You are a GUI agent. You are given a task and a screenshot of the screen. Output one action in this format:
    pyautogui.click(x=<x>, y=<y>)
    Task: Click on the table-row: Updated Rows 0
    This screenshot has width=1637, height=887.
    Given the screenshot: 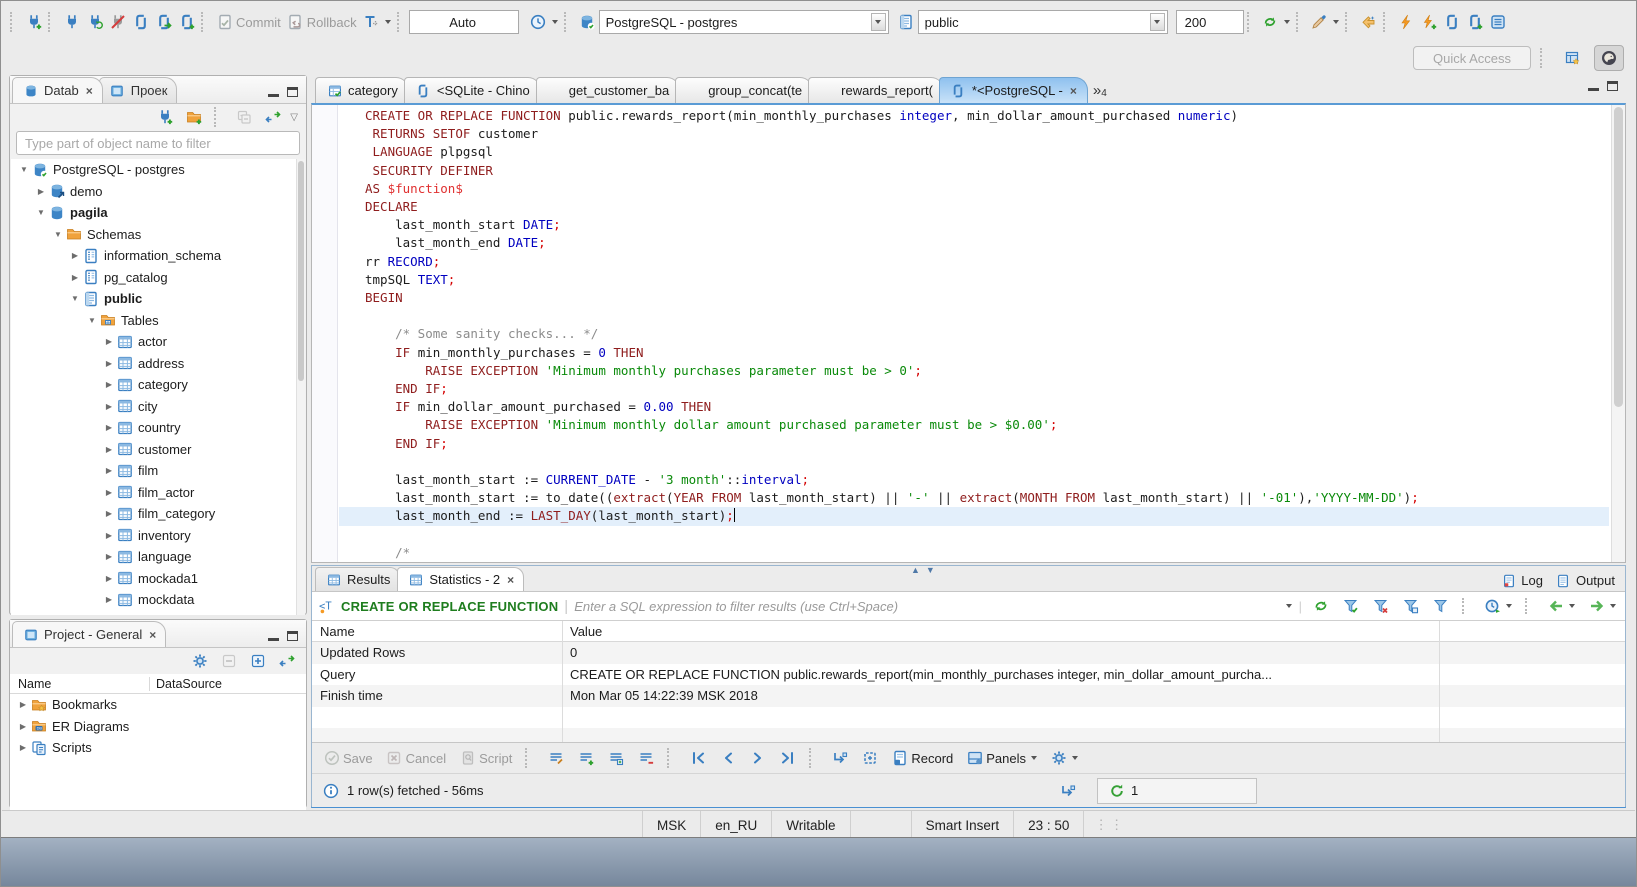 What is the action you would take?
    pyautogui.click(x=968, y=653)
    